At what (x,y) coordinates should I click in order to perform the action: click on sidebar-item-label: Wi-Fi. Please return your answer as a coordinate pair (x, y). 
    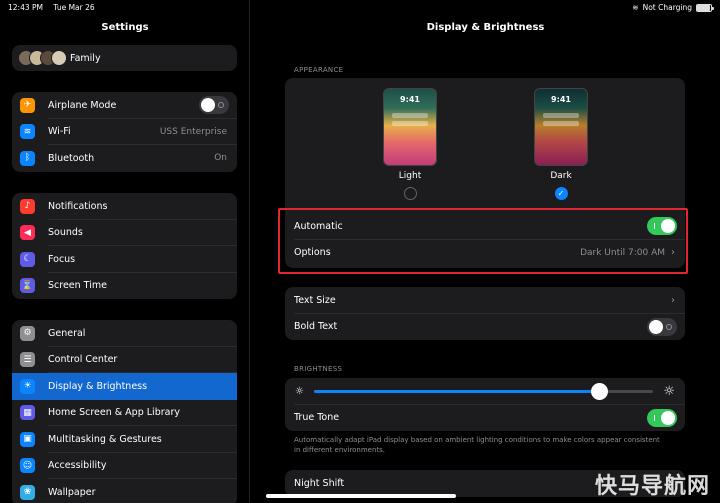
    Looking at the image, I should click on (59, 132).